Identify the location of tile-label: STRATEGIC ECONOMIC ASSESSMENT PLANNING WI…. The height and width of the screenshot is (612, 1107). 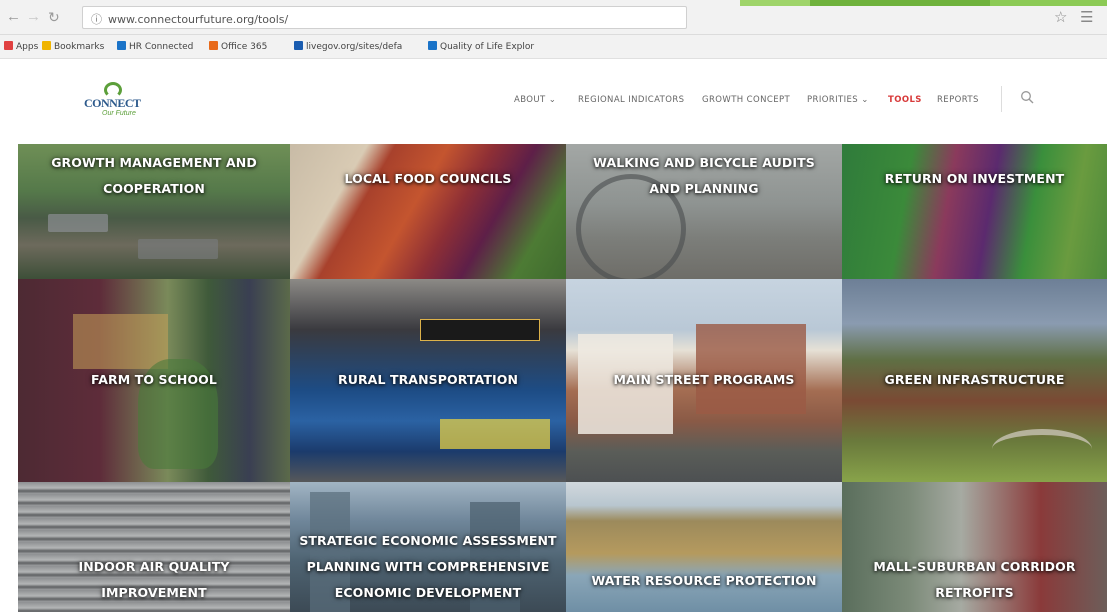
(428, 566).